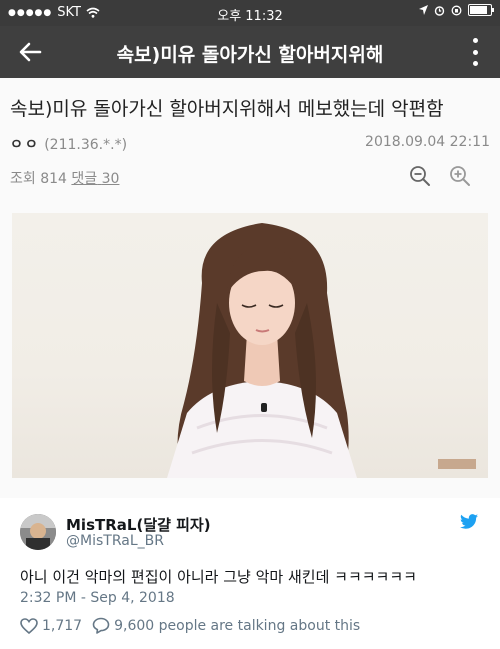  I want to click on talking-count: 9,600 people are talking about this, so click(237, 626).